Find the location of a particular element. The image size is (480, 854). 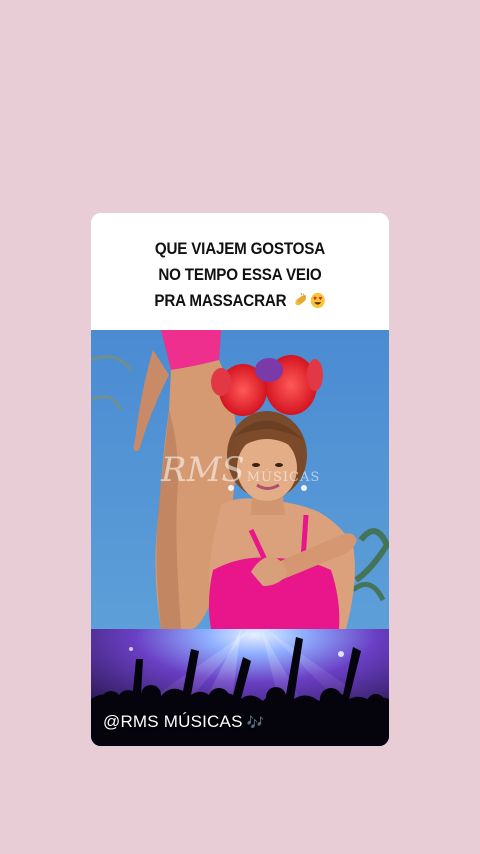

clapping-hands-icon is located at coordinates (300, 298).